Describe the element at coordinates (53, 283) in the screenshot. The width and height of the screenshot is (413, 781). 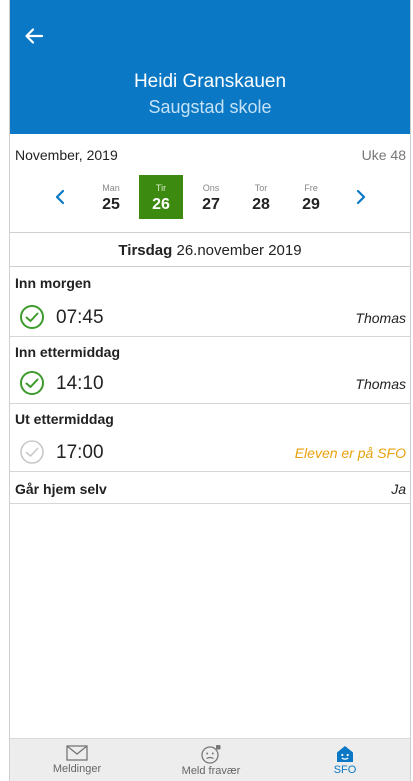
I see `section-title-inn-morgen: Inn morgen` at that location.